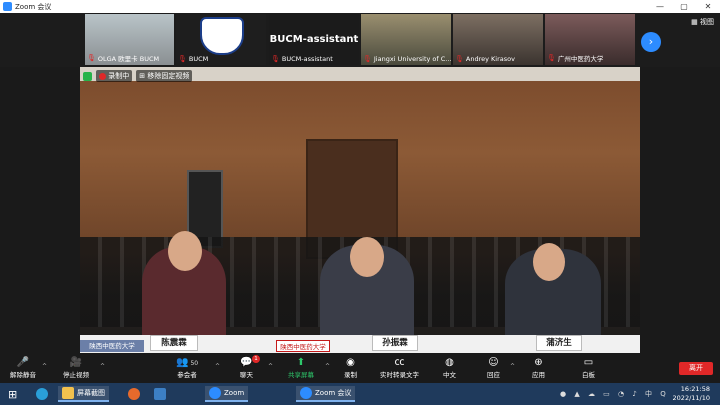 The width and height of the screenshot is (720, 405). What do you see at coordinates (660, 6) in the screenshot?
I see `minimize-button: —` at bounding box center [660, 6].